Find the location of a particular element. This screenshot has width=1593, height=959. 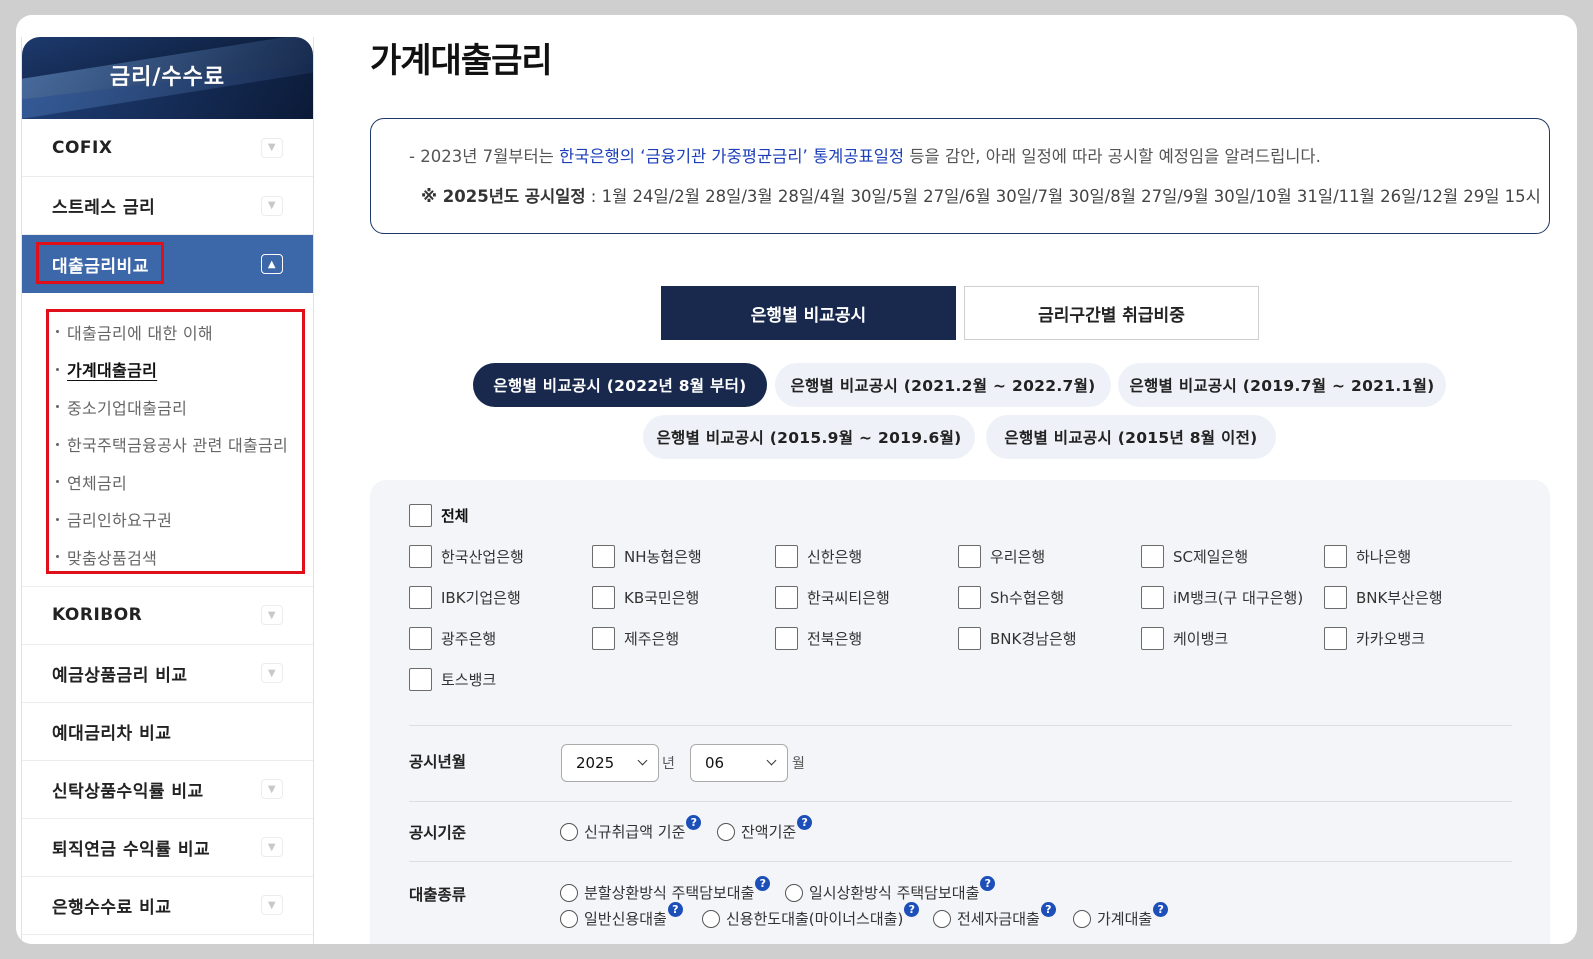

period-pill-2015-09: 은행별 비교공시 (2015.9월 ~ 2019.6월) is located at coordinates (809, 437).